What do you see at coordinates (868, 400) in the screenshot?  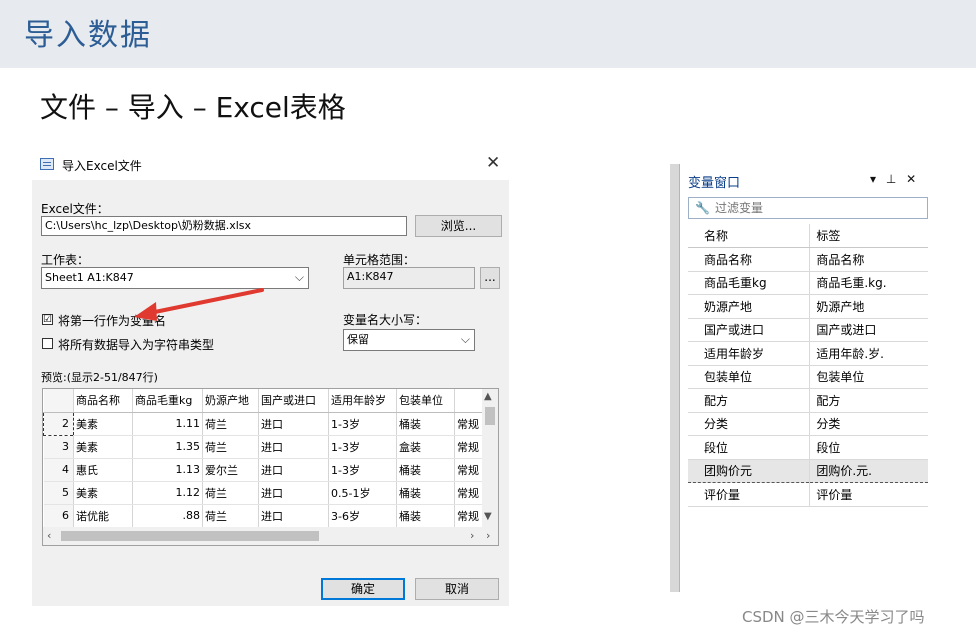 I see `variable-label: 配方` at bounding box center [868, 400].